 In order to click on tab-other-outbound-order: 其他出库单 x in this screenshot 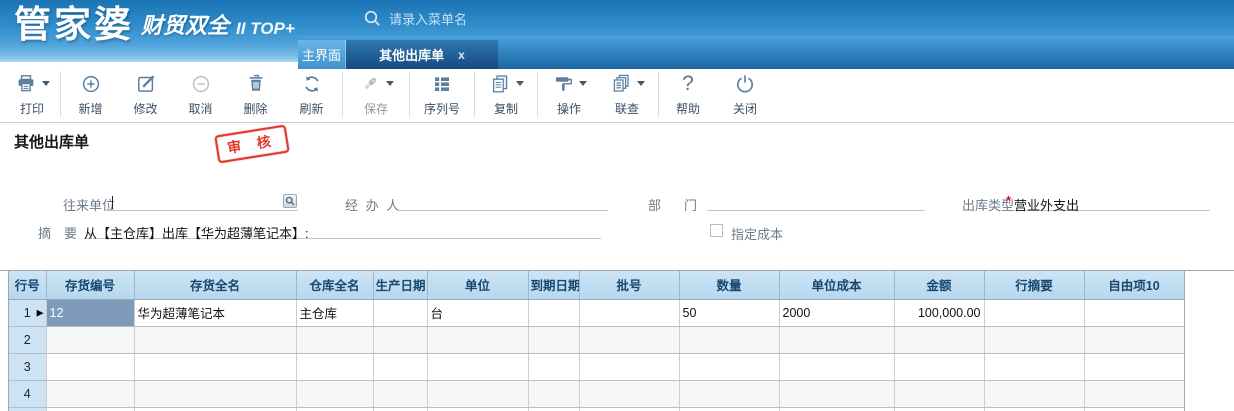, I will do `click(422, 54)`.